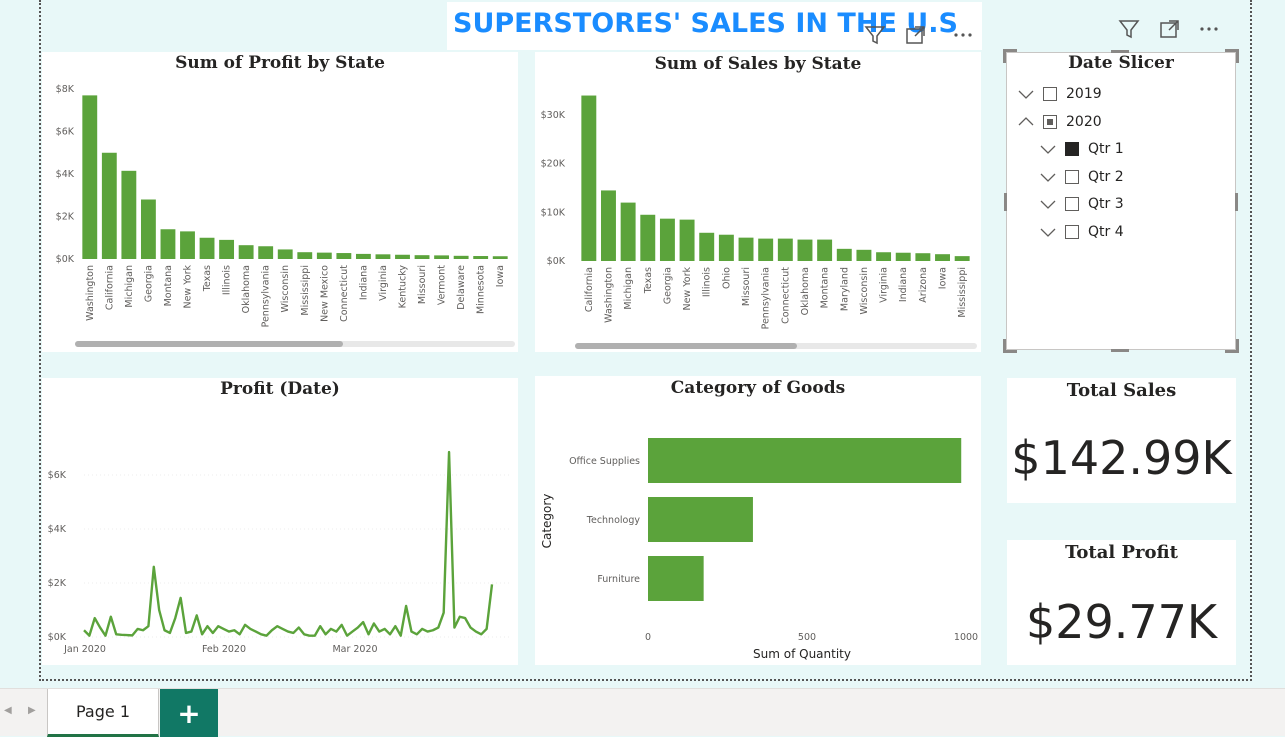  I want to click on slicer-item-qtr-4: Qtr 4, so click(1081, 232).